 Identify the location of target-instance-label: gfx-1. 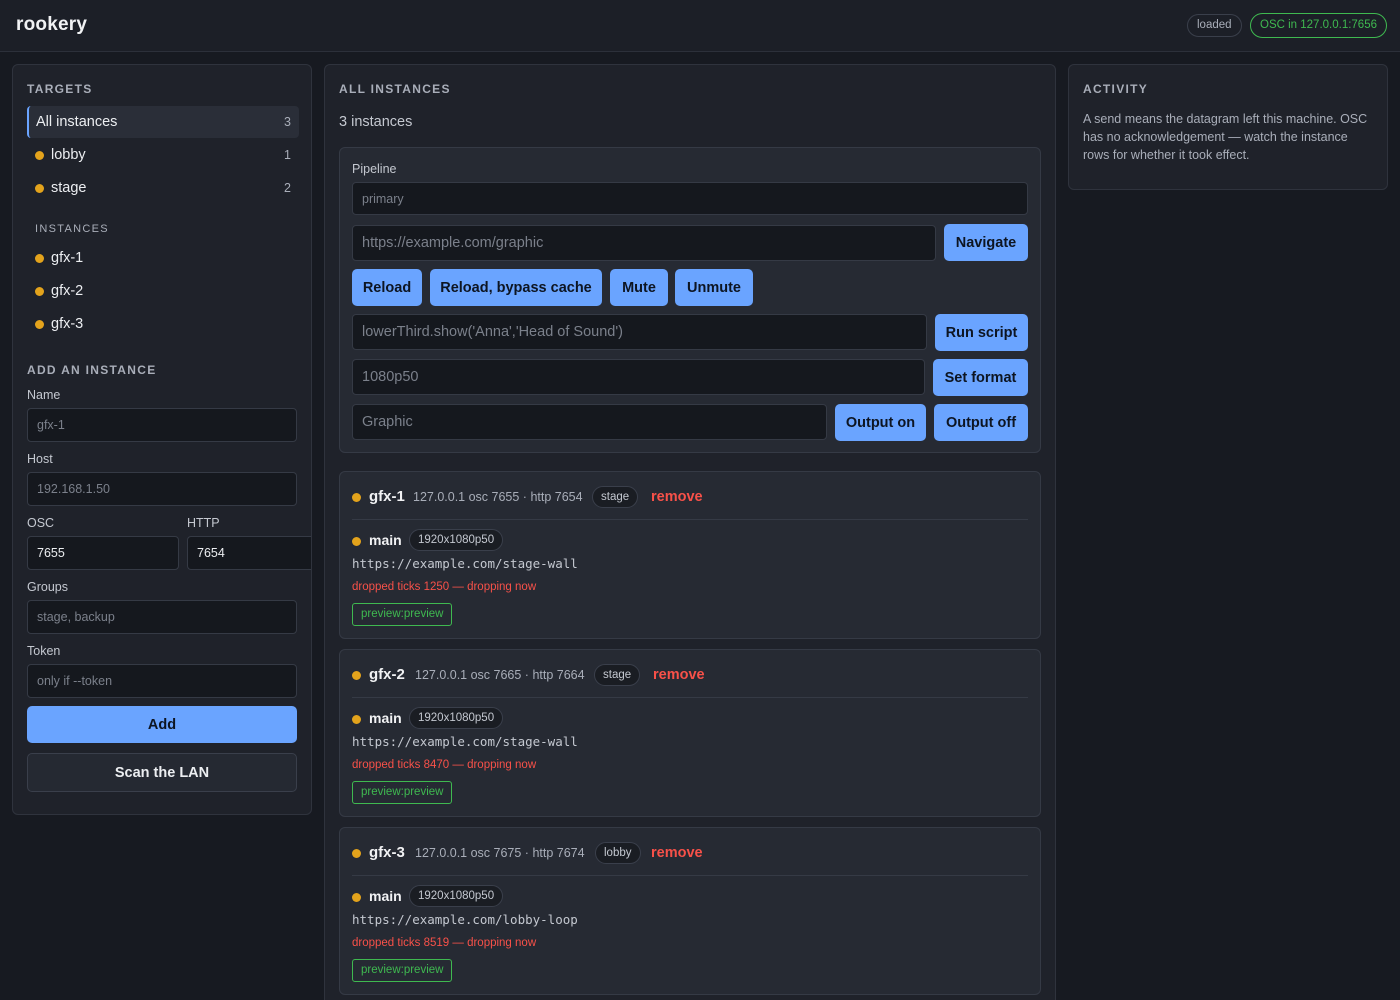
(67, 258).